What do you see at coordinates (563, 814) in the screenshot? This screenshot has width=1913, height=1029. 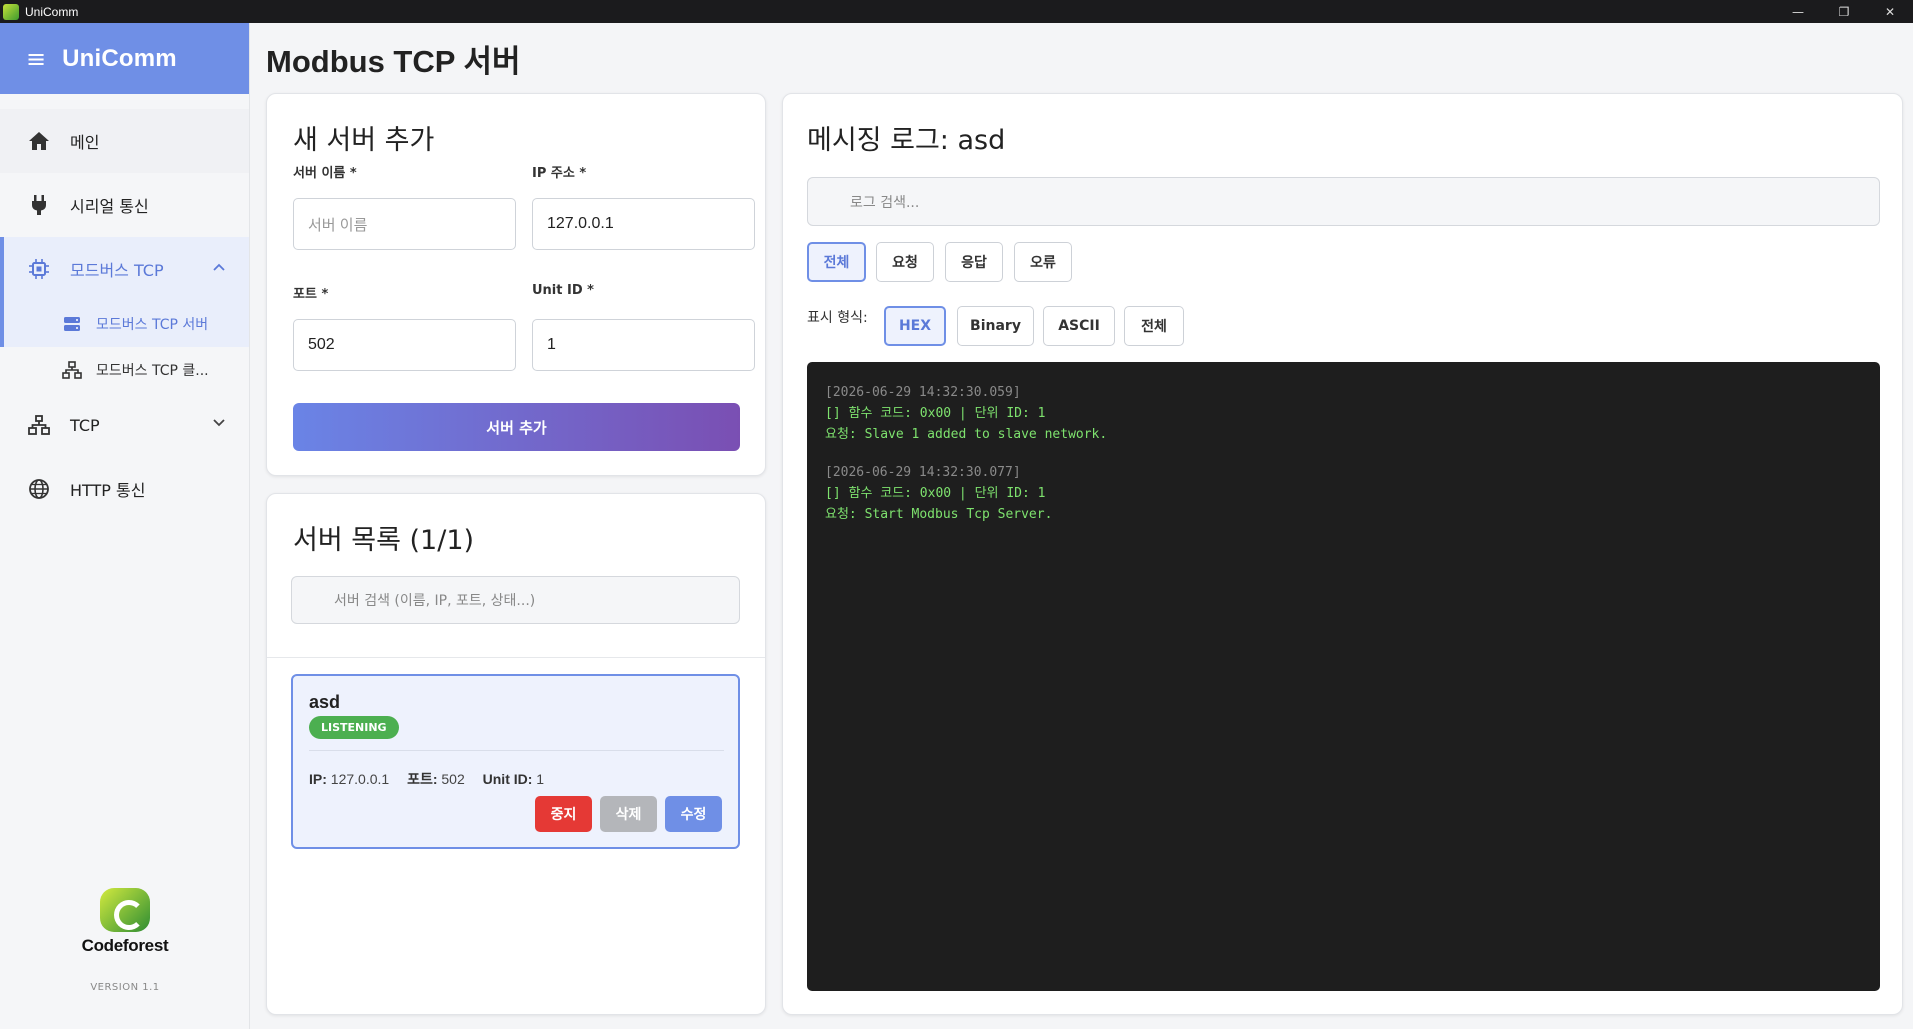 I see `stop-server-button: 중지` at bounding box center [563, 814].